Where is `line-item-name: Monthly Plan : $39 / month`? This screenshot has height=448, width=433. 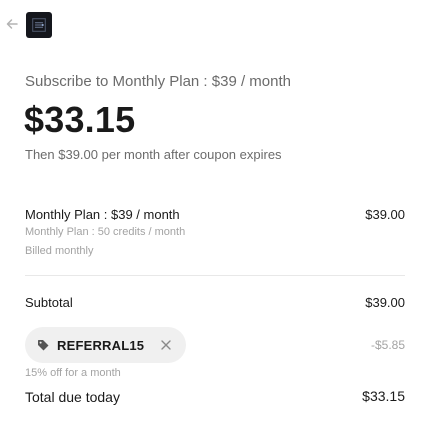 line-item-name: Monthly Plan : $39 / month is located at coordinates (102, 214).